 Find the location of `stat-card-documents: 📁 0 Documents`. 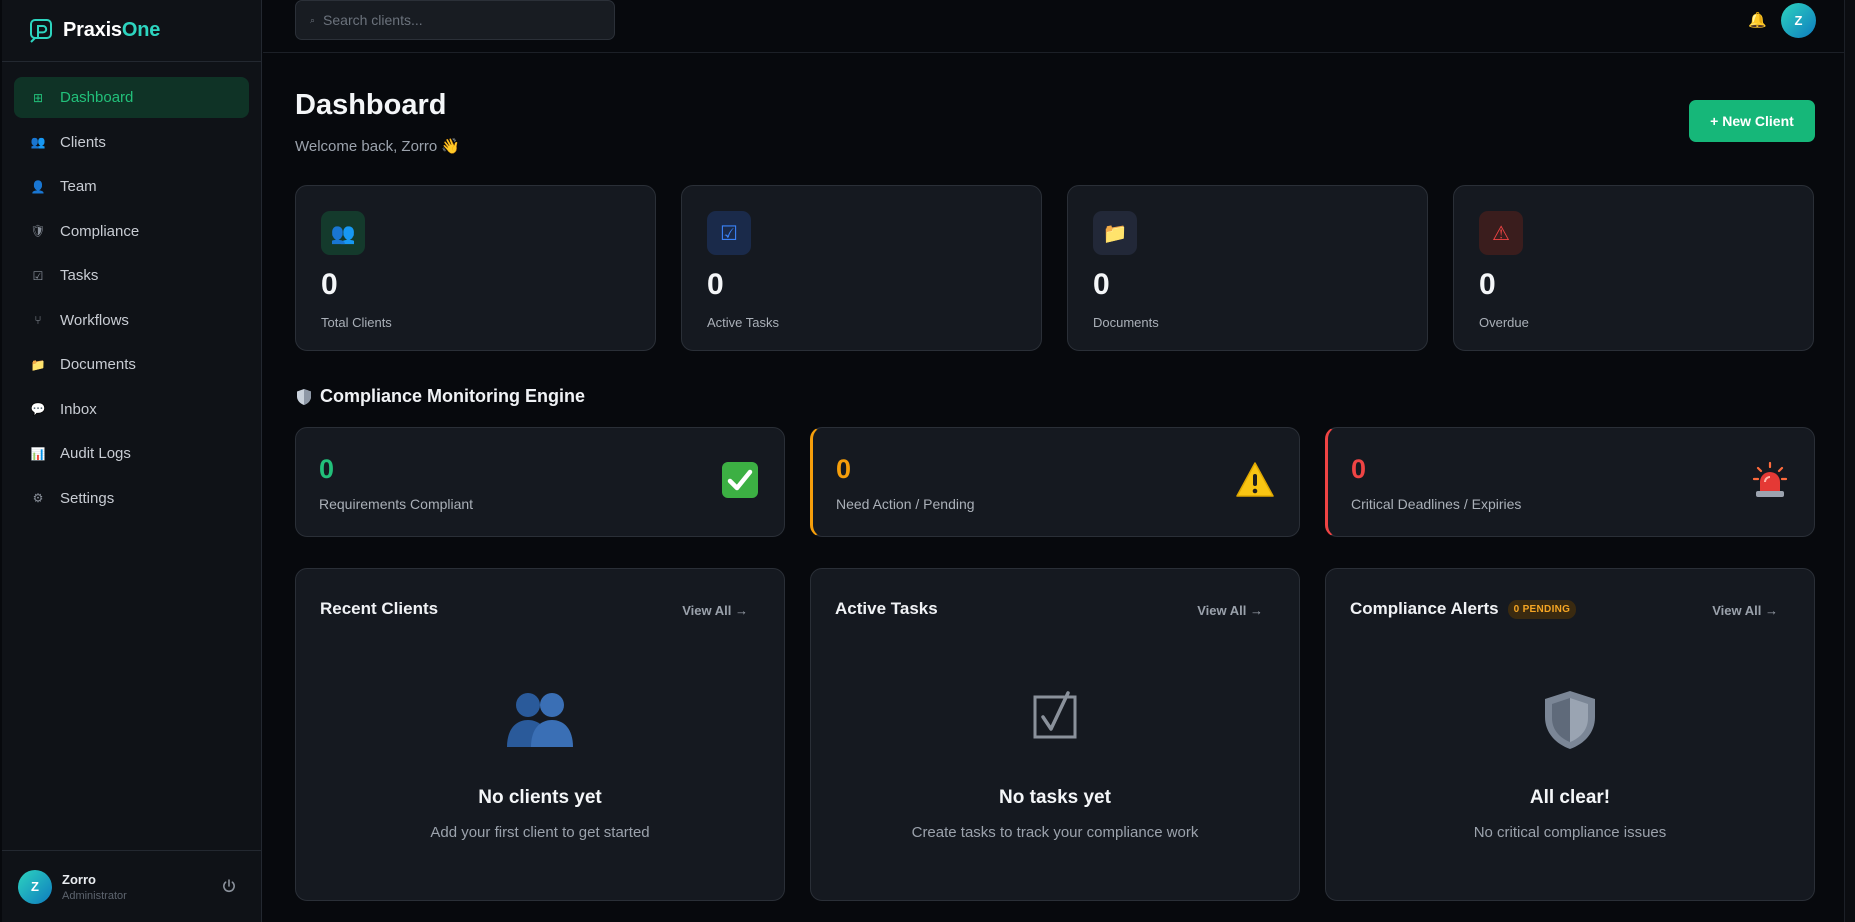

stat-card-documents: 📁 0 Documents is located at coordinates (1247, 268).